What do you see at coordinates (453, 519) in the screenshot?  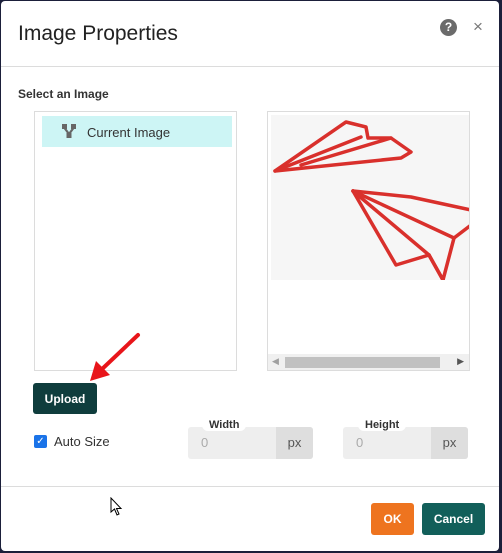 I see `cancel-button: Cancel` at bounding box center [453, 519].